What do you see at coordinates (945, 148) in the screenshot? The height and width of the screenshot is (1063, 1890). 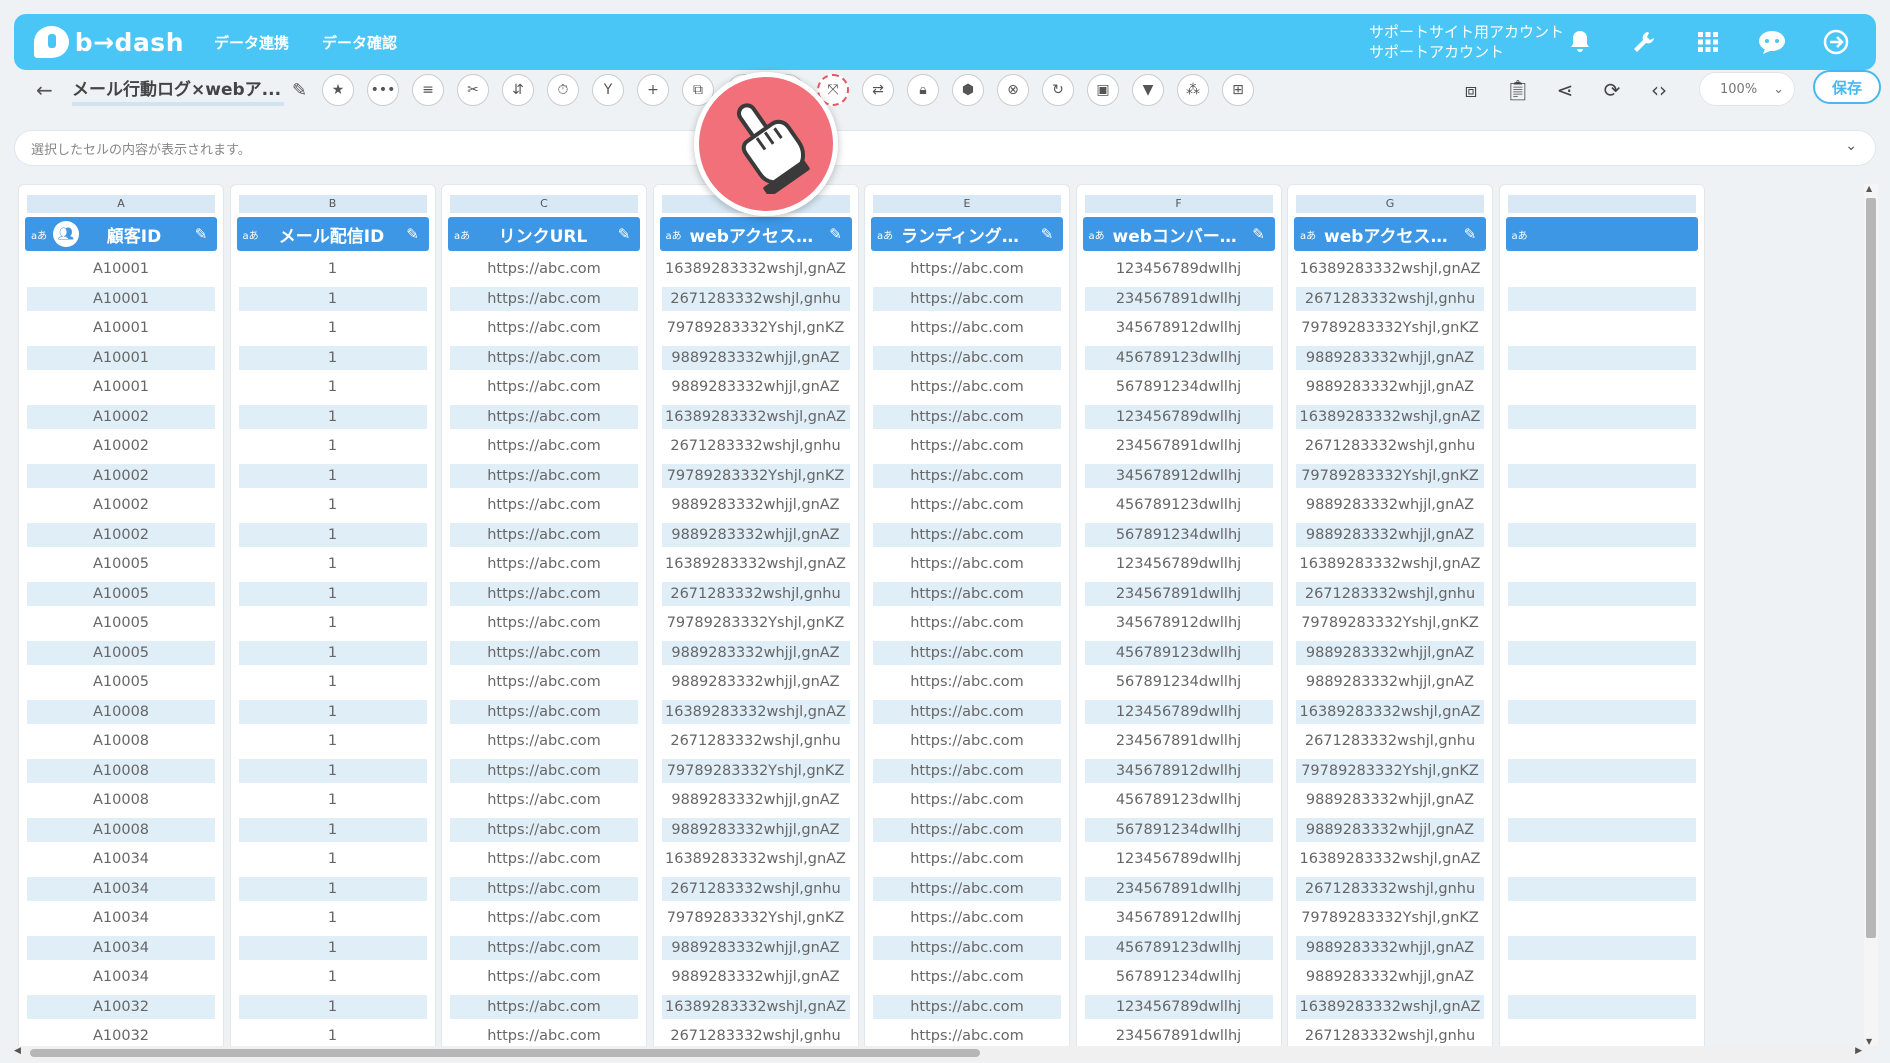 I see `cell-content-bar: 選択したセルの内容が表示されます。 ⌄` at bounding box center [945, 148].